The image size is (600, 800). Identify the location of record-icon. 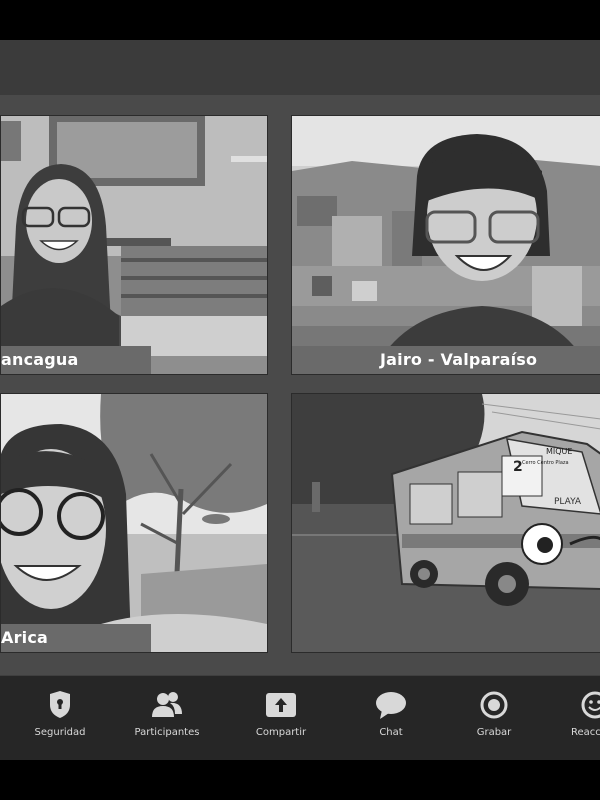
(494, 707).